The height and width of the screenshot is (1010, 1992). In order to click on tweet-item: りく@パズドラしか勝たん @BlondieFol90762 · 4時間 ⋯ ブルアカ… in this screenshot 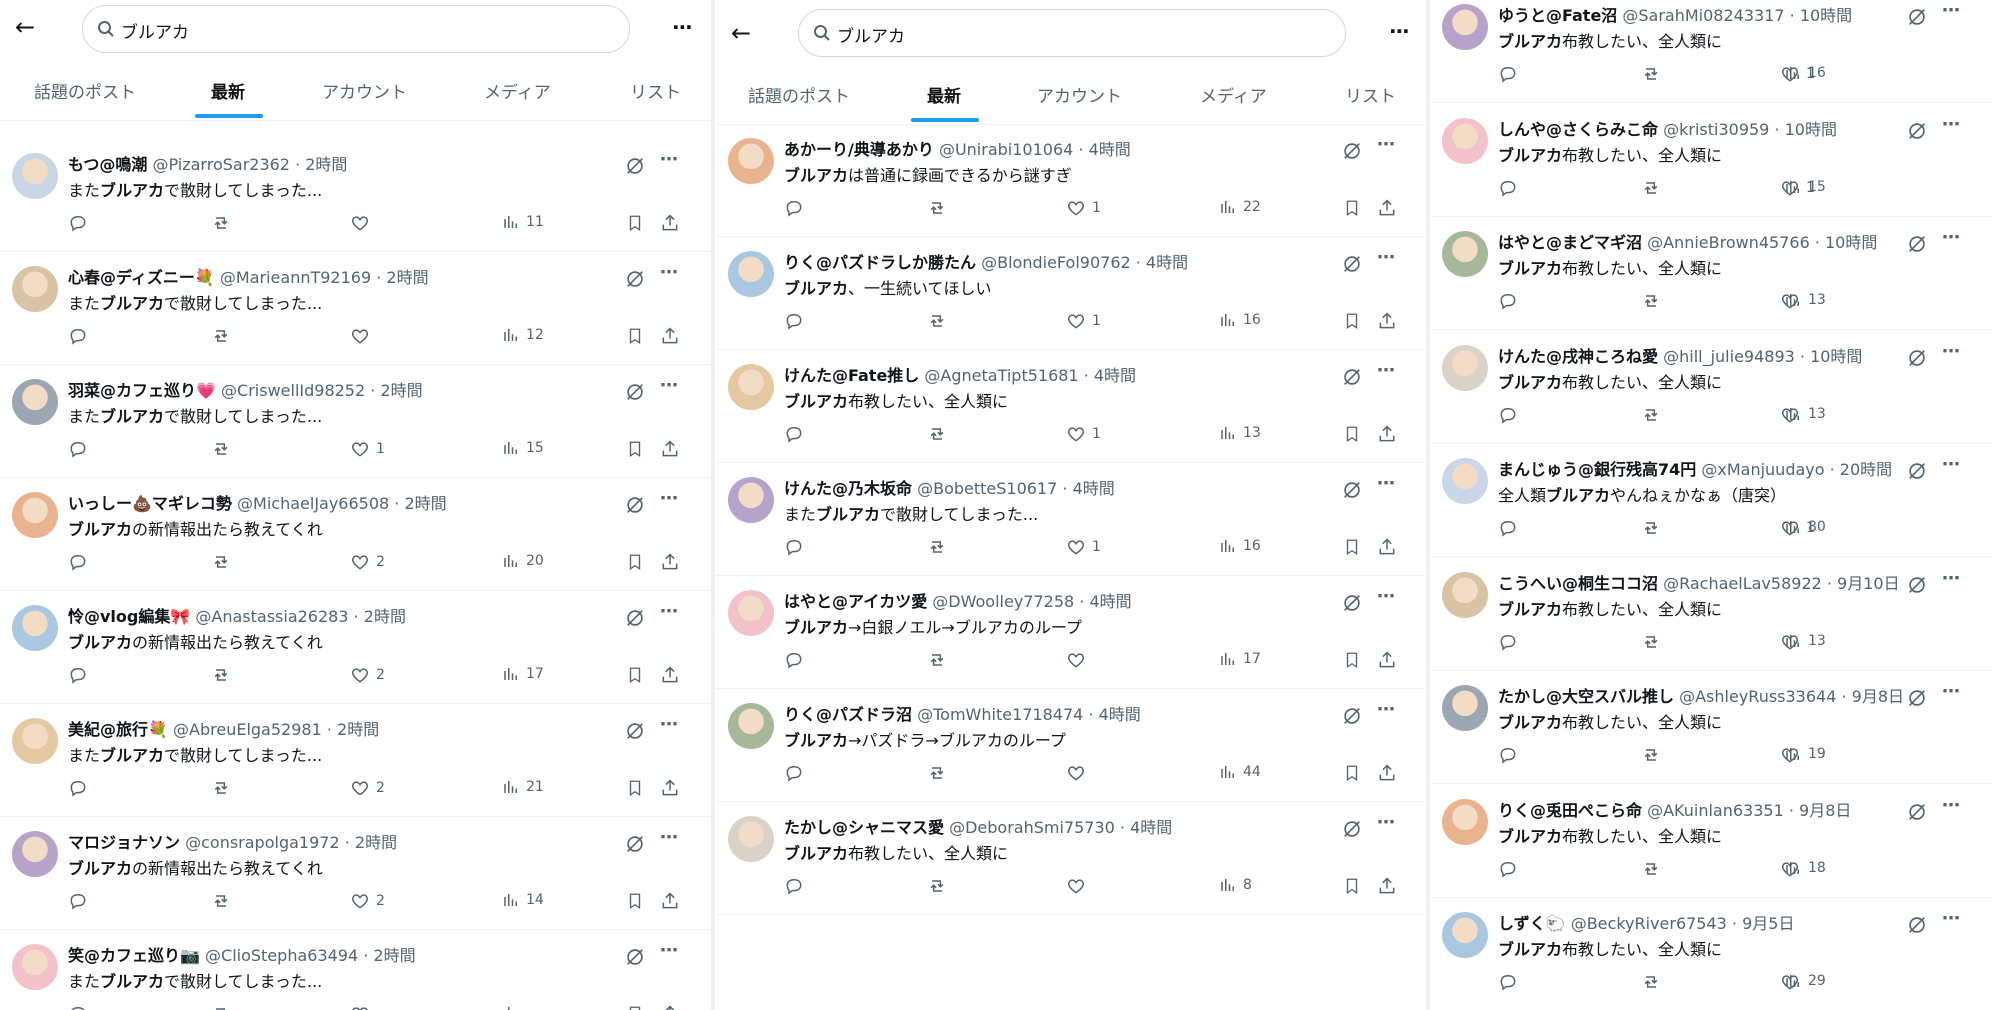, I will do `click(1071, 293)`.